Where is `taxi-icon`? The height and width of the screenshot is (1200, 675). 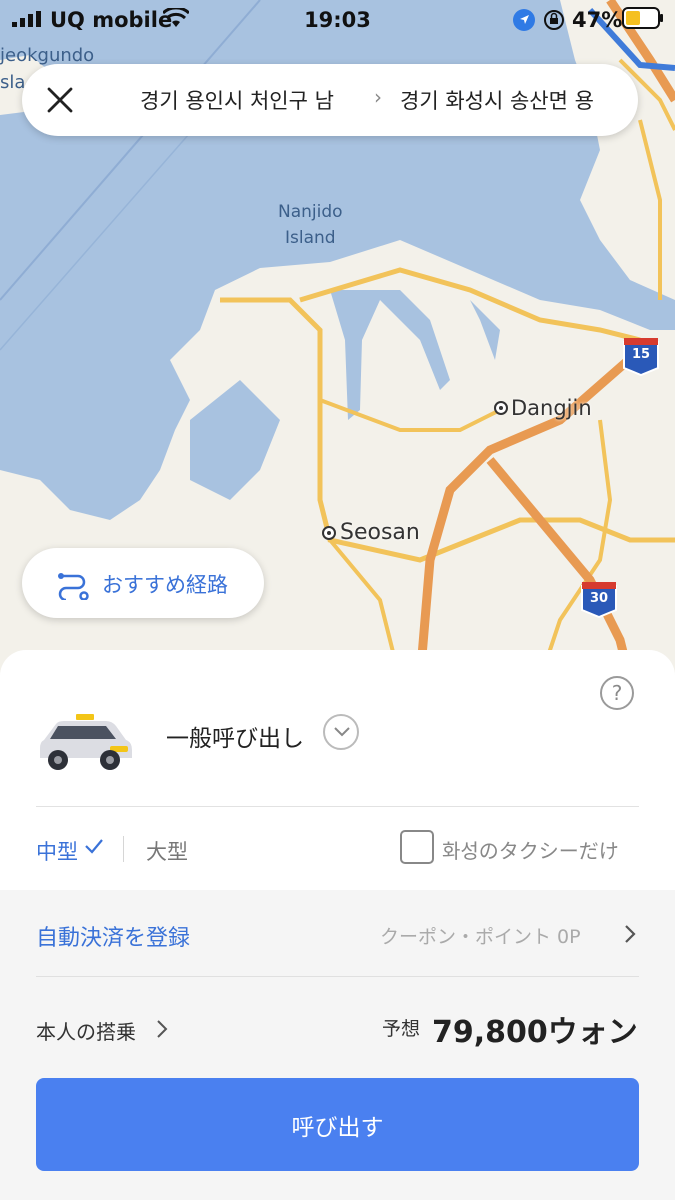
taxi-icon is located at coordinates (86, 742).